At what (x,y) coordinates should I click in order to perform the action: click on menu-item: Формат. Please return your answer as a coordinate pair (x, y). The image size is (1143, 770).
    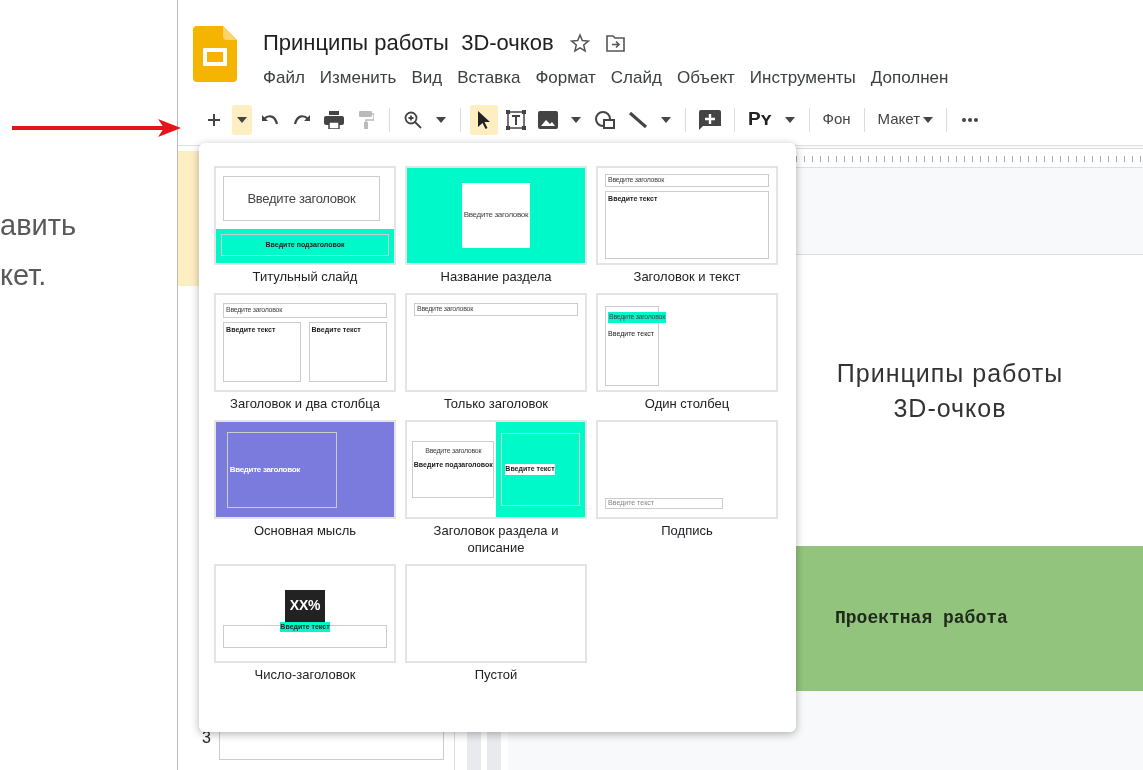
    Looking at the image, I should click on (565, 78).